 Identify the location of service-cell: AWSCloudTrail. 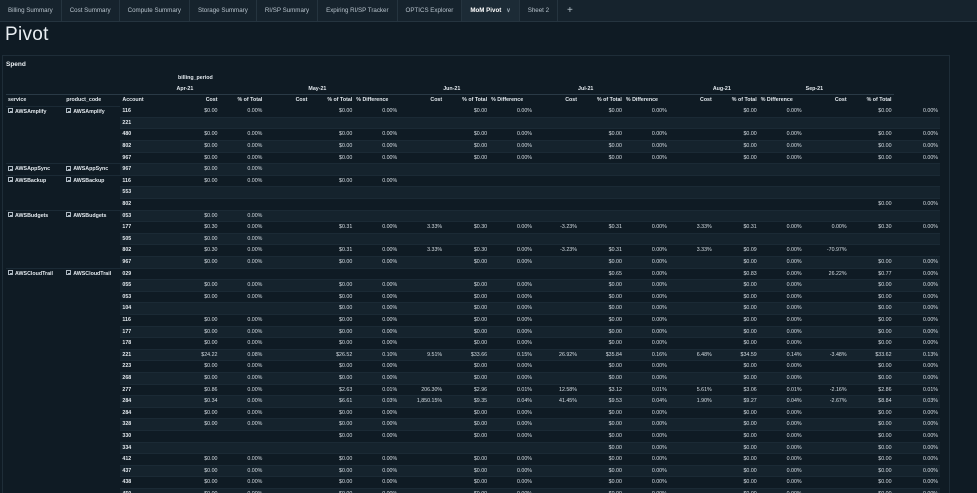
(35, 380).